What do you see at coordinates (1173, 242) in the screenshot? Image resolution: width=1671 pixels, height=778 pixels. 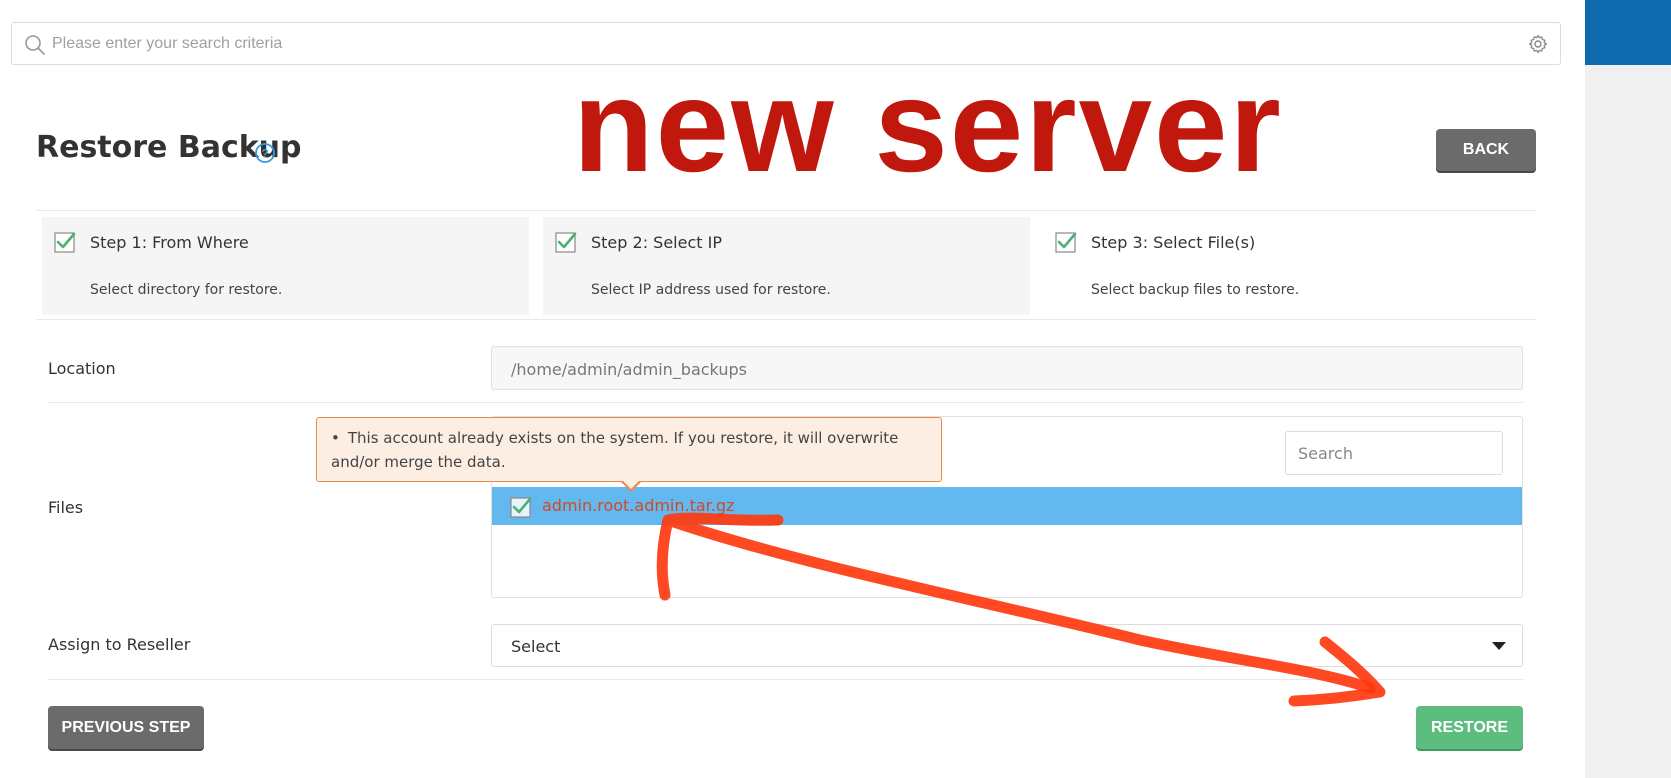 I see `step-title: Step 3: Select File(s)` at bounding box center [1173, 242].